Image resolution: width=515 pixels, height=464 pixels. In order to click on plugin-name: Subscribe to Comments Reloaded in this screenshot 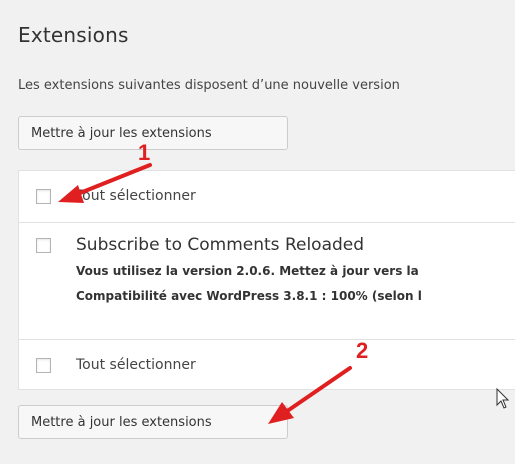, I will do `click(220, 245)`.